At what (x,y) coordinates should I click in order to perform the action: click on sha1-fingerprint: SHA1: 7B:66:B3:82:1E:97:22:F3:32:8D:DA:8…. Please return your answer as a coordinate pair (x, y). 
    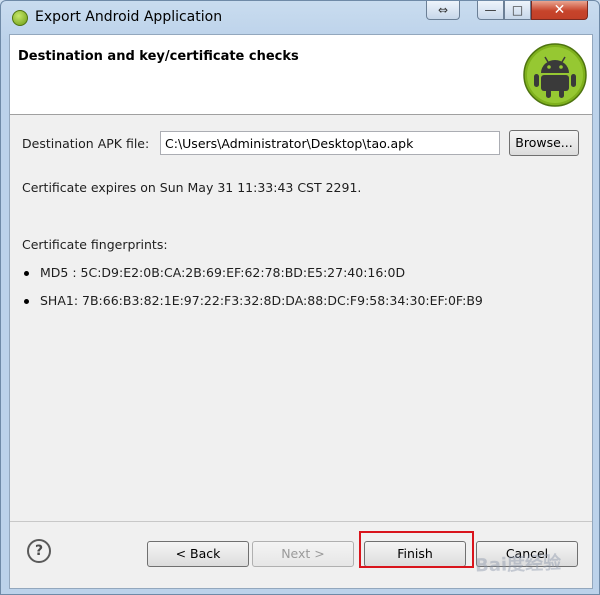
    Looking at the image, I should click on (261, 300).